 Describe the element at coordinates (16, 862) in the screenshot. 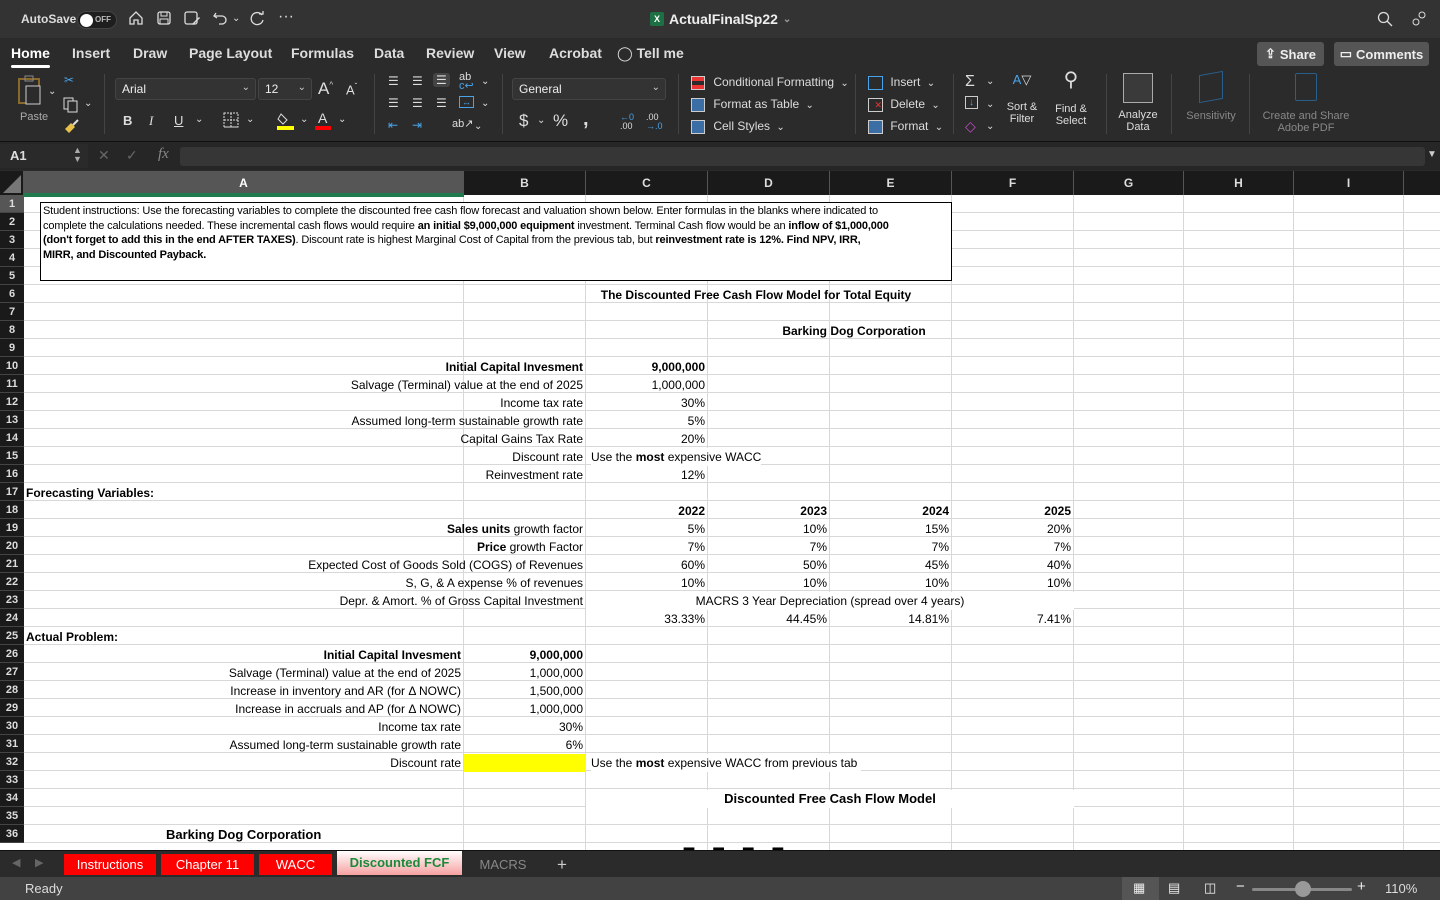

I see `prev-sheet-icon: ◀` at that location.